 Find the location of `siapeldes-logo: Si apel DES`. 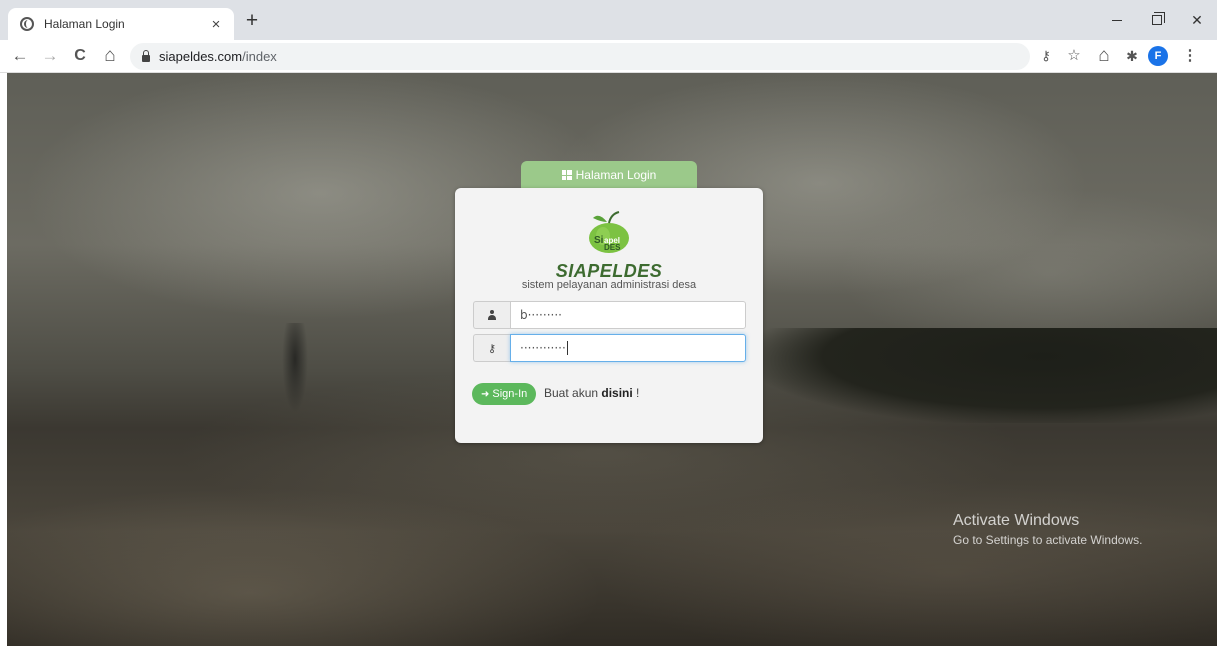

siapeldes-logo: Si apel DES is located at coordinates (609, 232).